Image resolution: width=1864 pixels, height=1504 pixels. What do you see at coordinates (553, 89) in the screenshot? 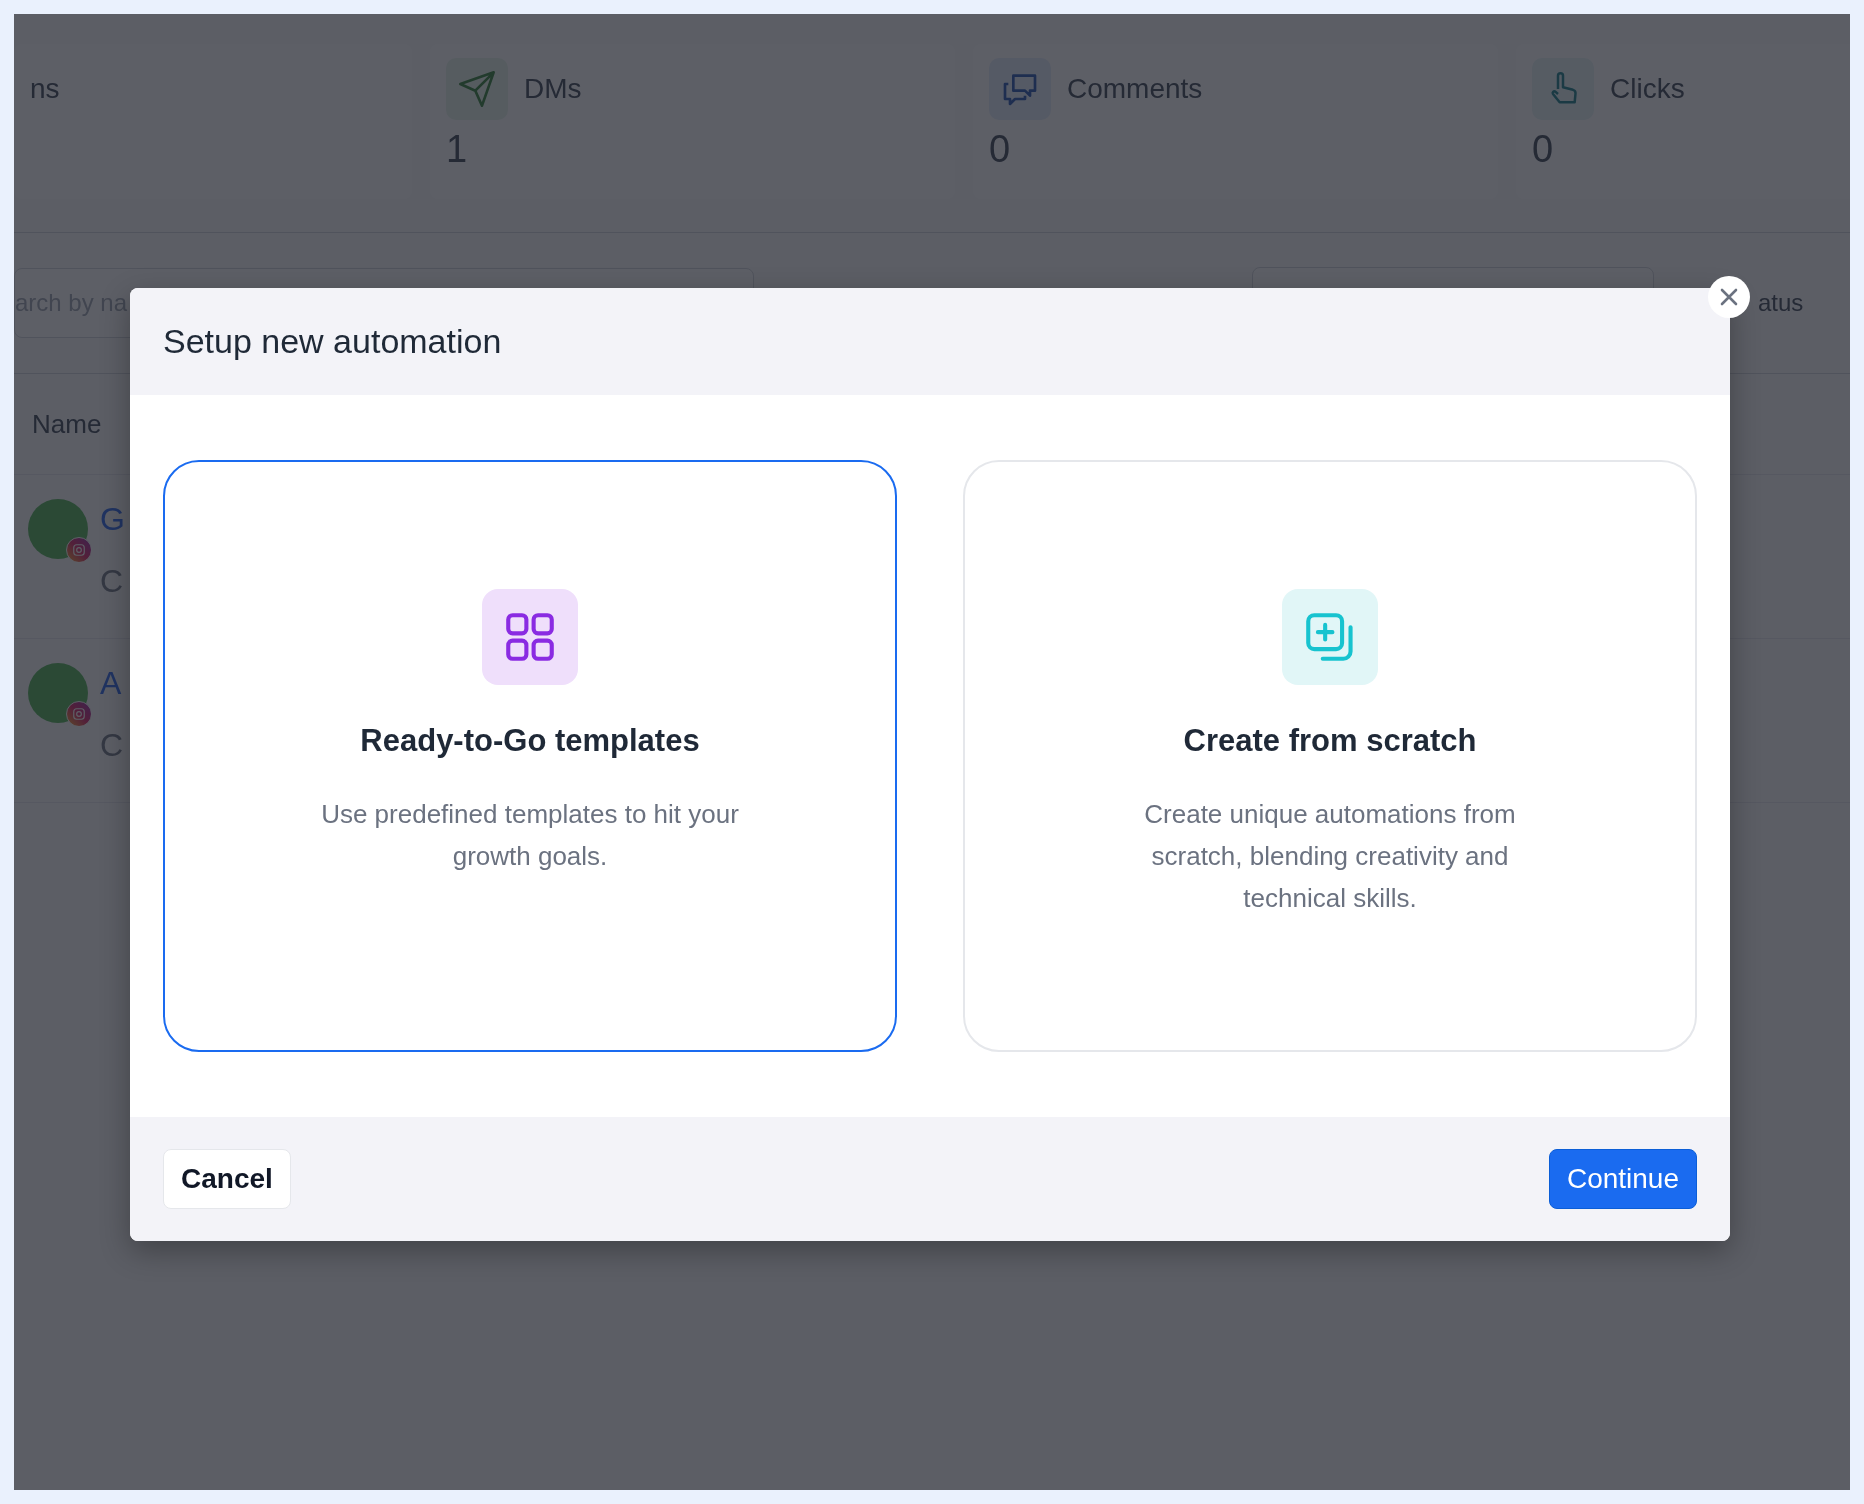
I see `stat-label: DMs` at bounding box center [553, 89].